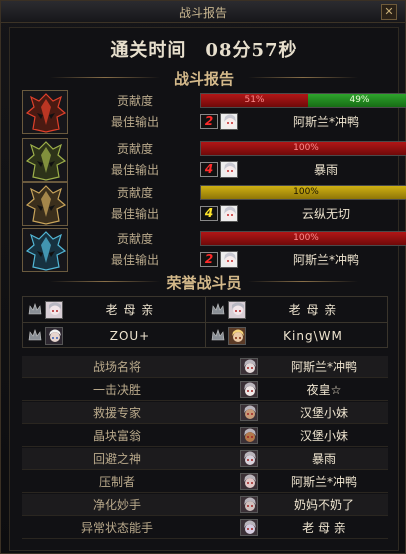 The image size is (406, 554). What do you see at coordinates (116, 459) in the screenshot?
I see `award-title: 回避之神` at bounding box center [116, 459].